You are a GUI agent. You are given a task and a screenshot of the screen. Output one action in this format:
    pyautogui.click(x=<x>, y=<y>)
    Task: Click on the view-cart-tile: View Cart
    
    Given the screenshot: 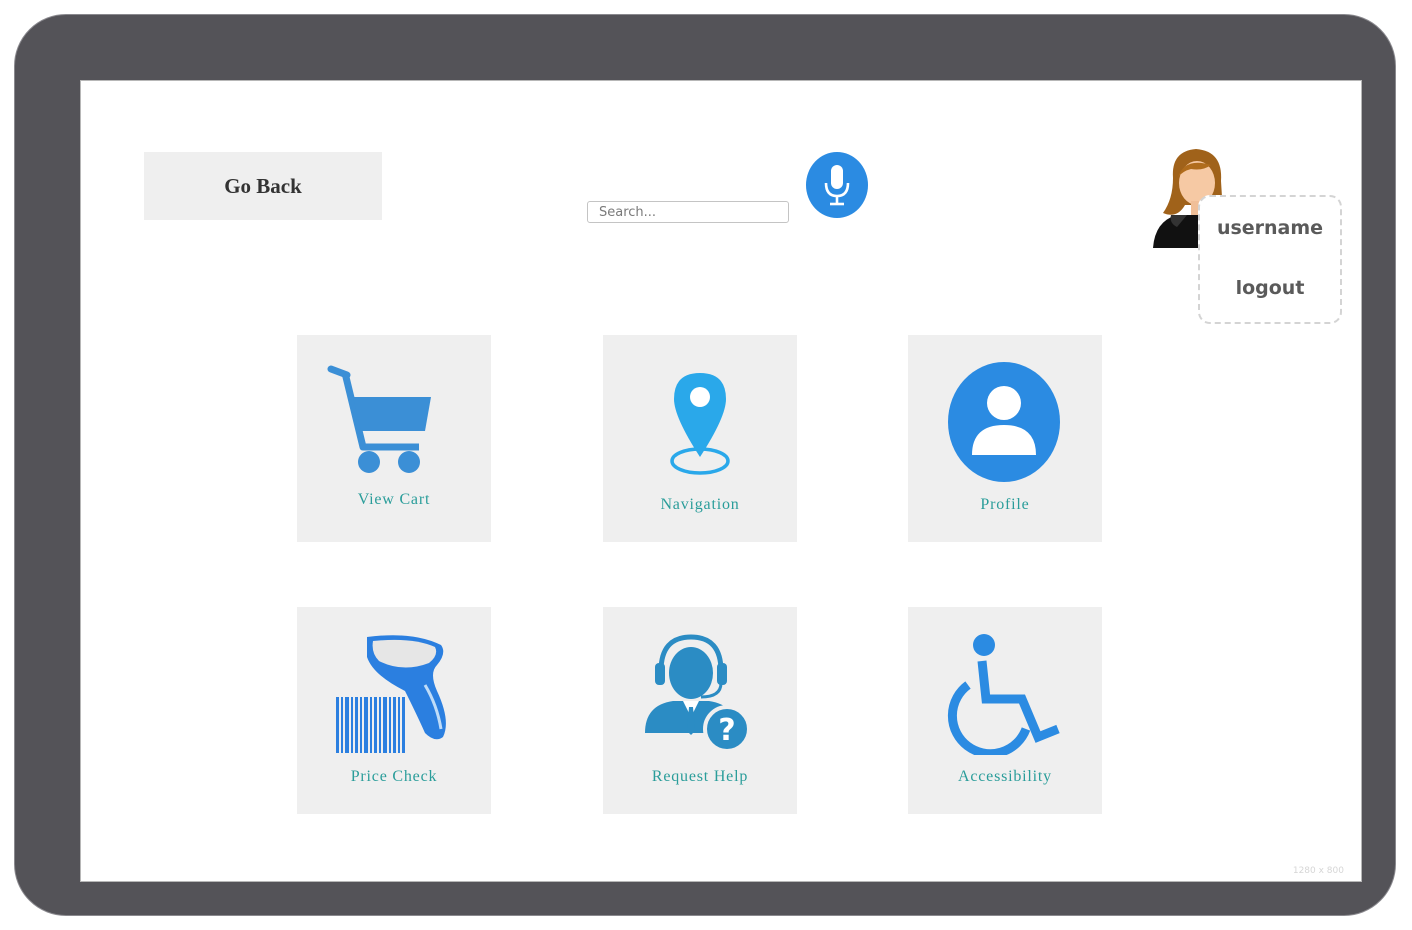 What is the action you would take?
    pyautogui.click(x=394, y=438)
    